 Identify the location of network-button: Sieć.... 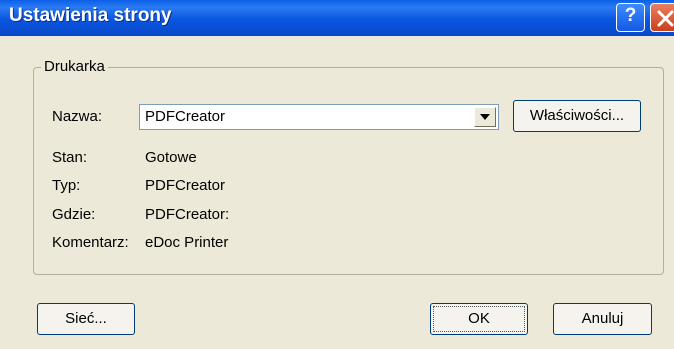
(86, 319).